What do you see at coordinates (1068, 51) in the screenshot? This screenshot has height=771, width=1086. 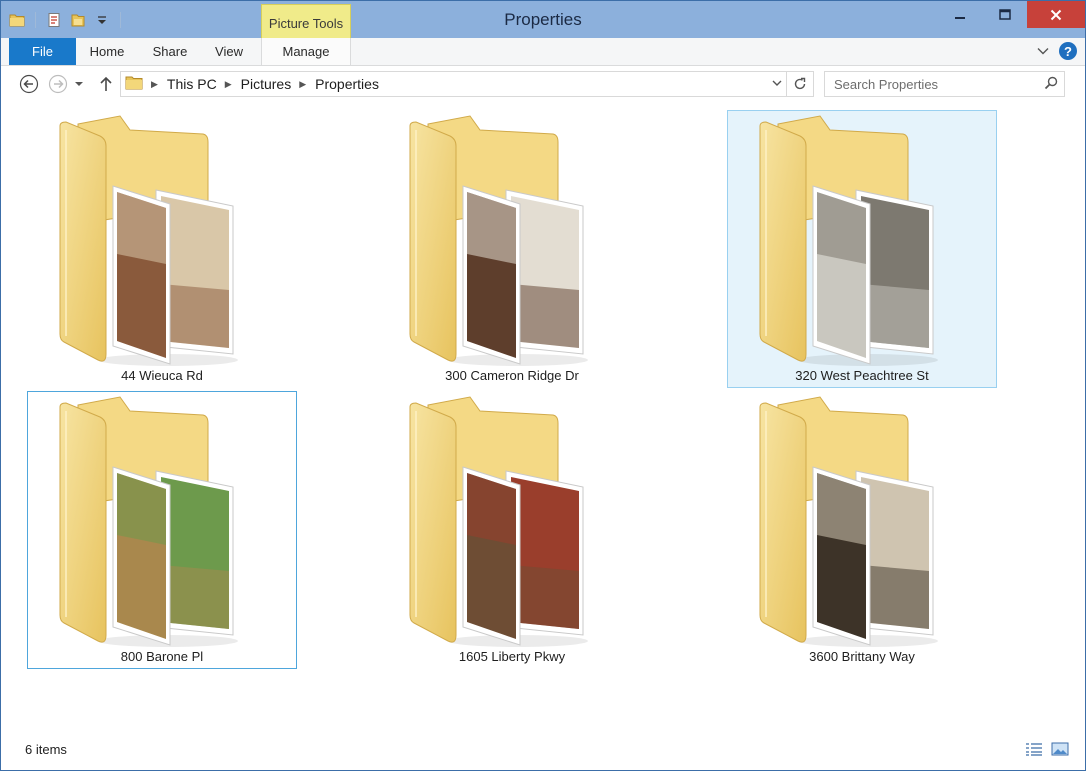 I see `help-icon: ?` at bounding box center [1068, 51].